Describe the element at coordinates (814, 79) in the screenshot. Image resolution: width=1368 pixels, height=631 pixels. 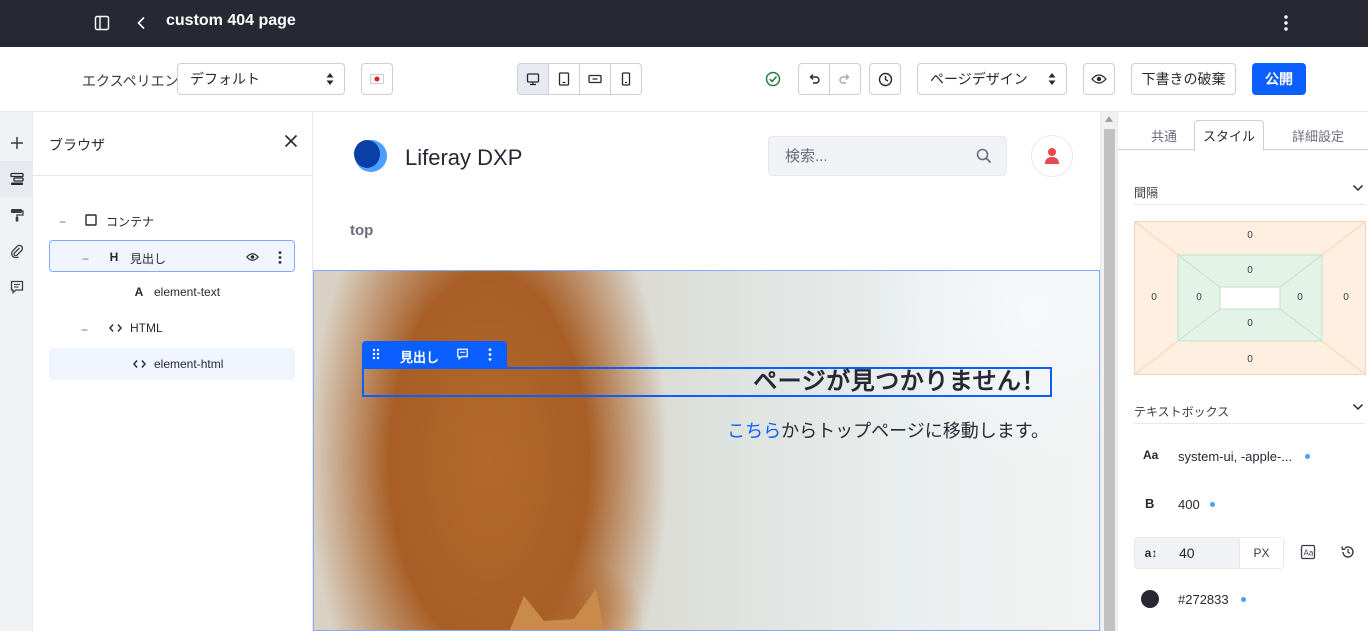
I see `undo-button` at that location.